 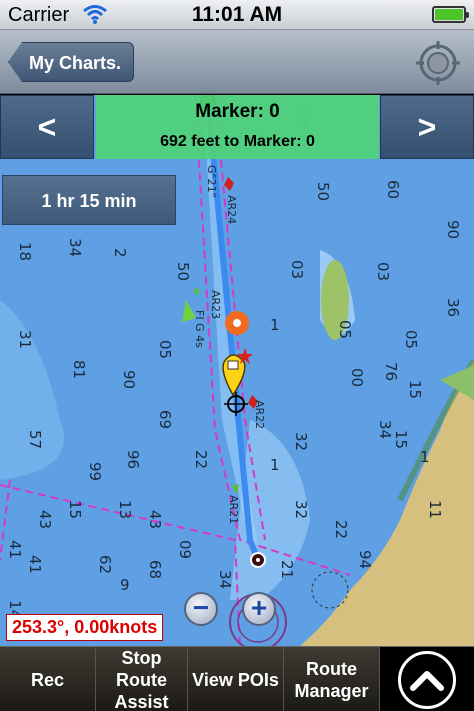 What do you see at coordinates (237, 111) in the screenshot?
I see `marker-title: Marker: 0` at bounding box center [237, 111].